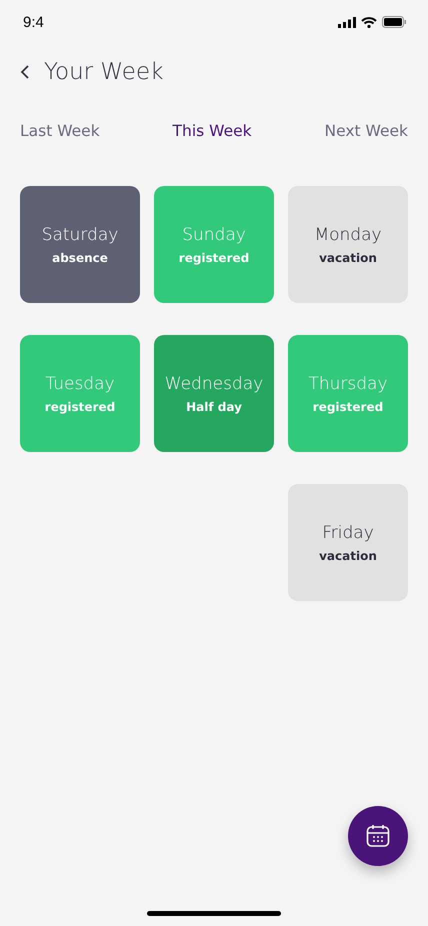 The height and width of the screenshot is (926, 428). I want to click on battery-icon, so click(394, 22).